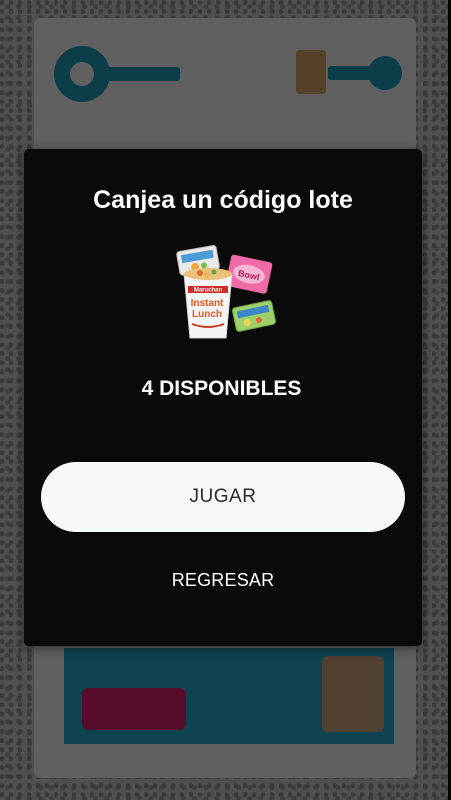 This screenshot has height=800, width=451. What do you see at coordinates (223, 497) in the screenshot?
I see `play-button: JUGAR` at bounding box center [223, 497].